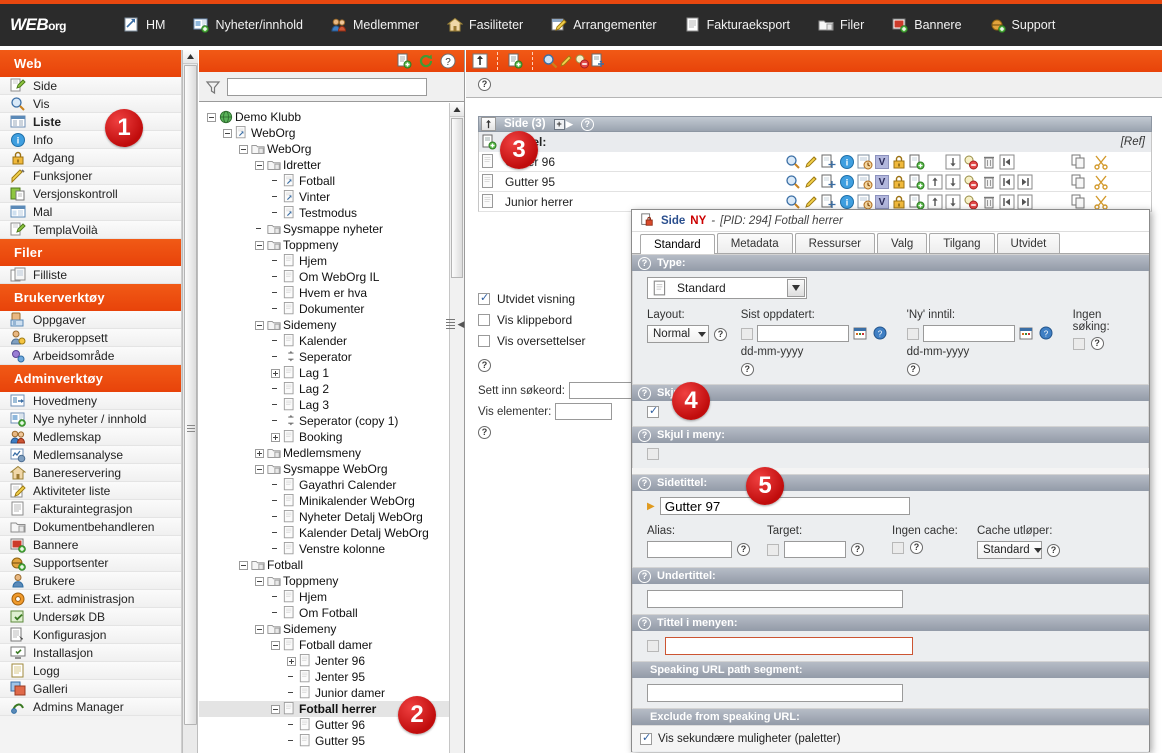 Image resolution: width=1162 pixels, height=753 pixels. What do you see at coordinates (815, 182) in the screenshot?
I see `table-row: Gutter 95 i V` at bounding box center [815, 182].